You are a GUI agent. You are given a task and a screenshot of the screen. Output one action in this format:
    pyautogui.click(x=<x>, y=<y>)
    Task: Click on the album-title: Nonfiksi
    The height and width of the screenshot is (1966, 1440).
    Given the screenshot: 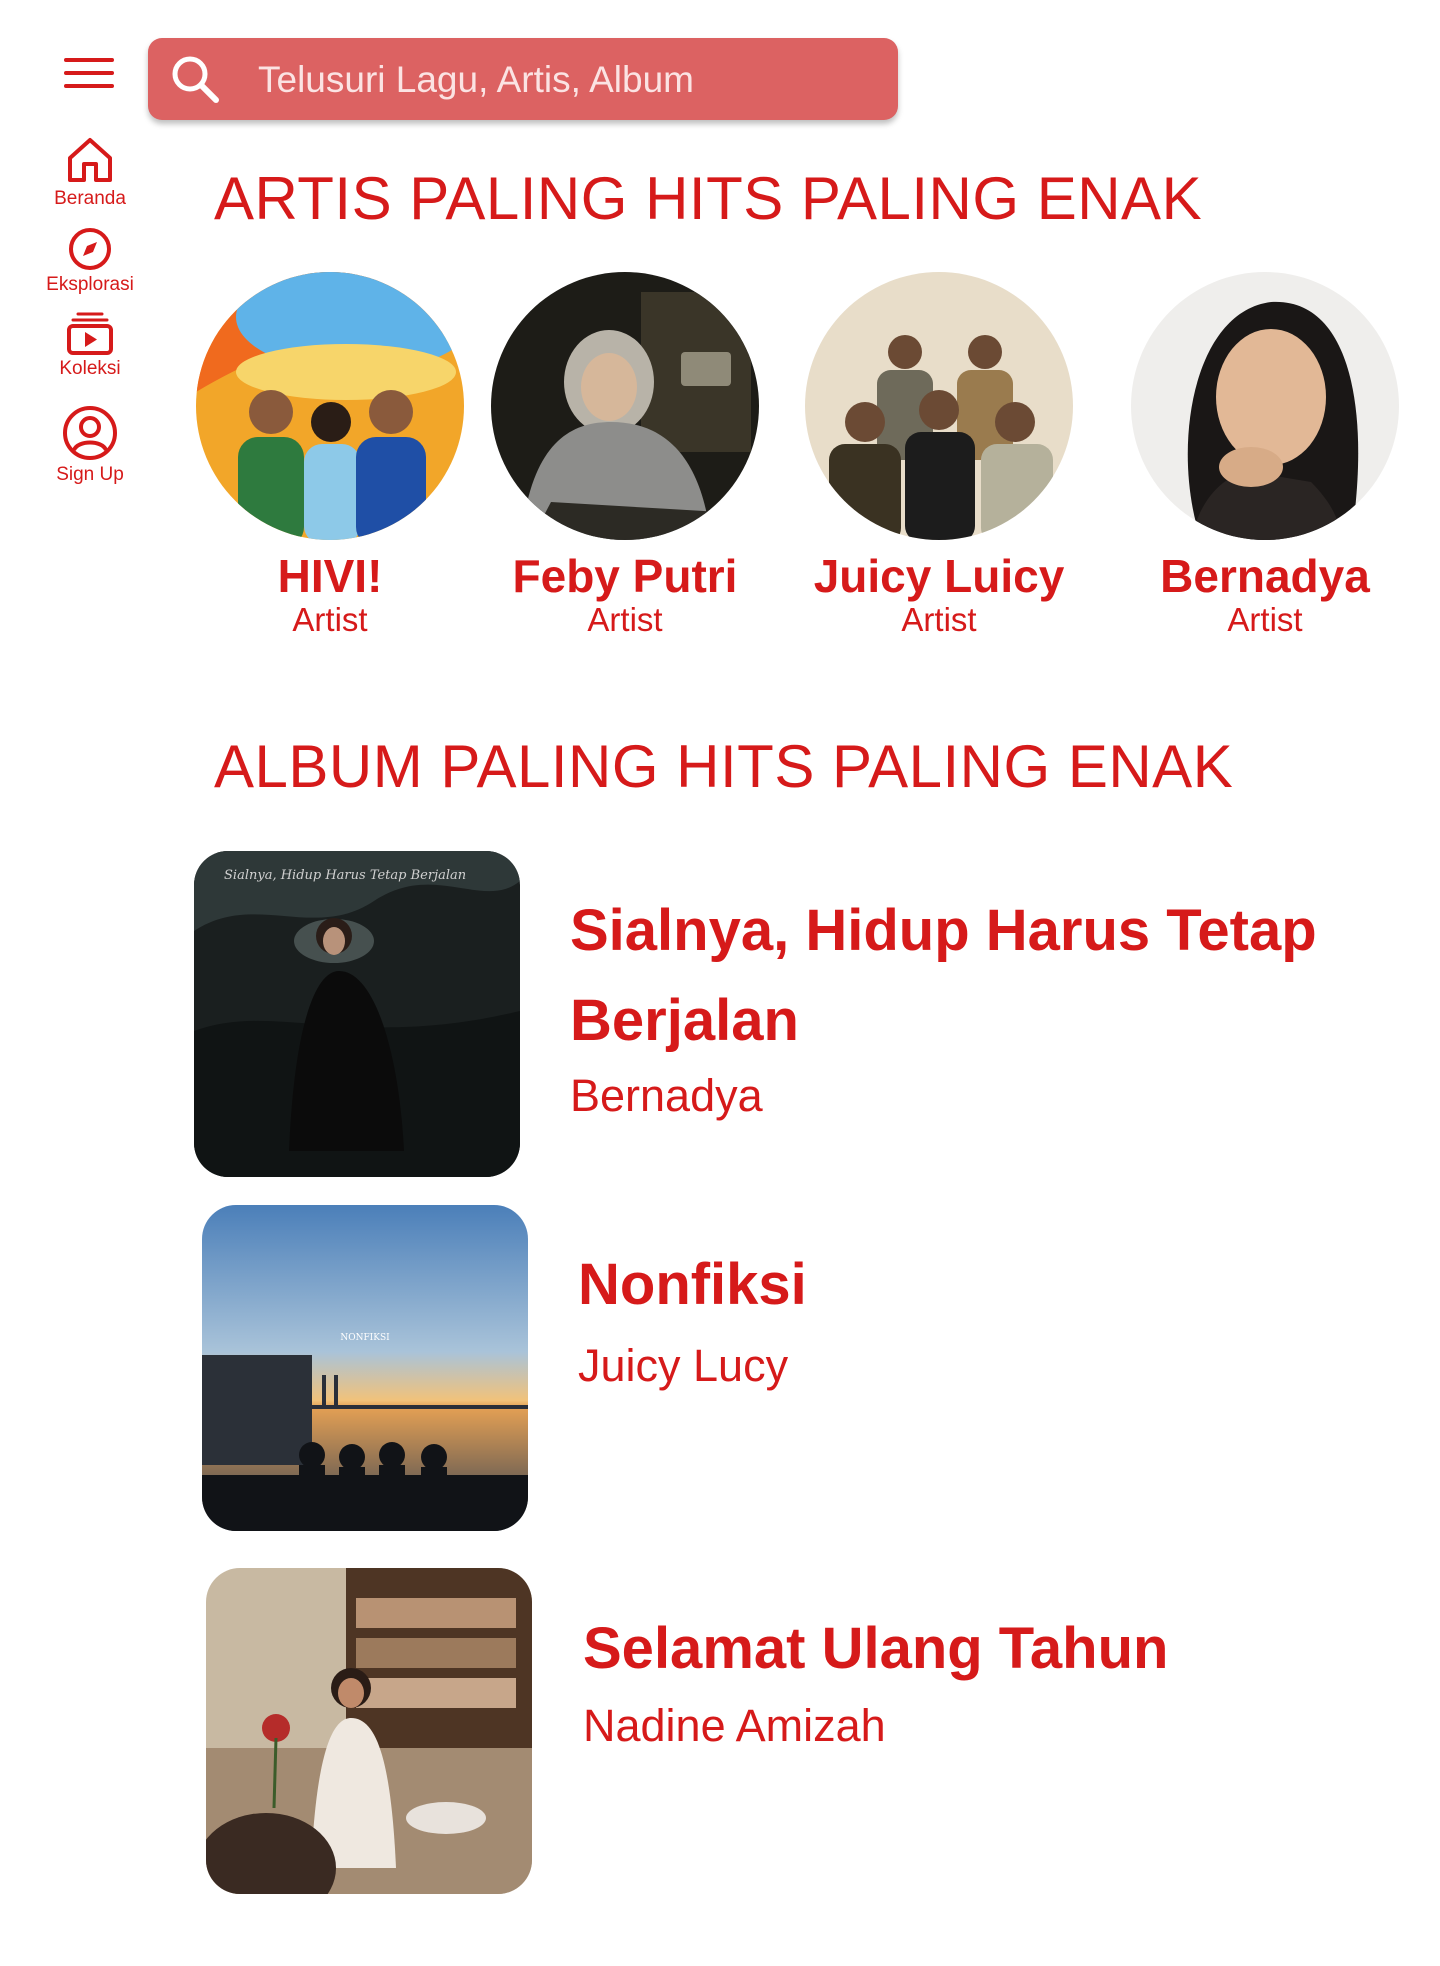 What is the action you would take?
    pyautogui.click(x=692, y=1284)
    